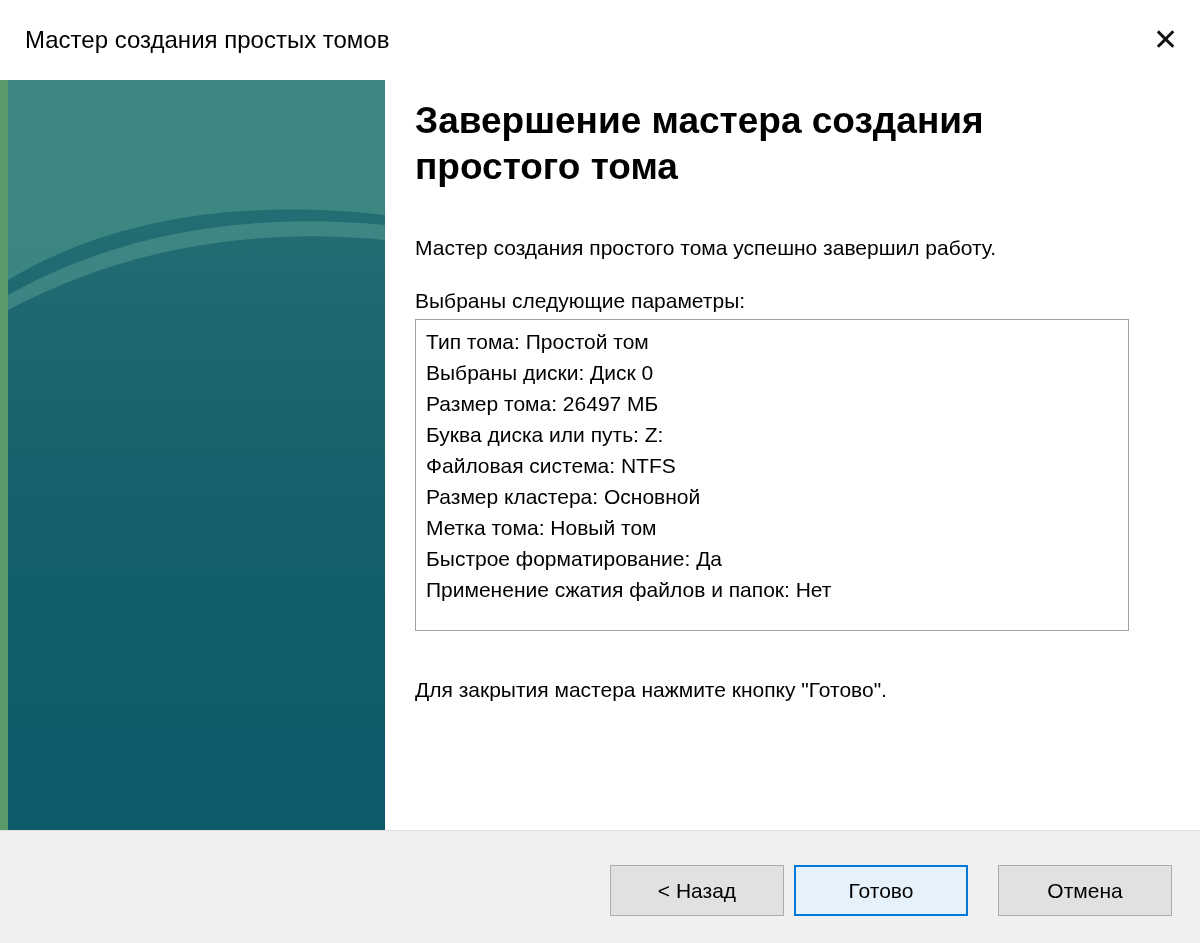 The width and height of the screenshot is (1200, 943). I want to click on settings-label: Выбраны следующие параметры:, so click(581, 300).